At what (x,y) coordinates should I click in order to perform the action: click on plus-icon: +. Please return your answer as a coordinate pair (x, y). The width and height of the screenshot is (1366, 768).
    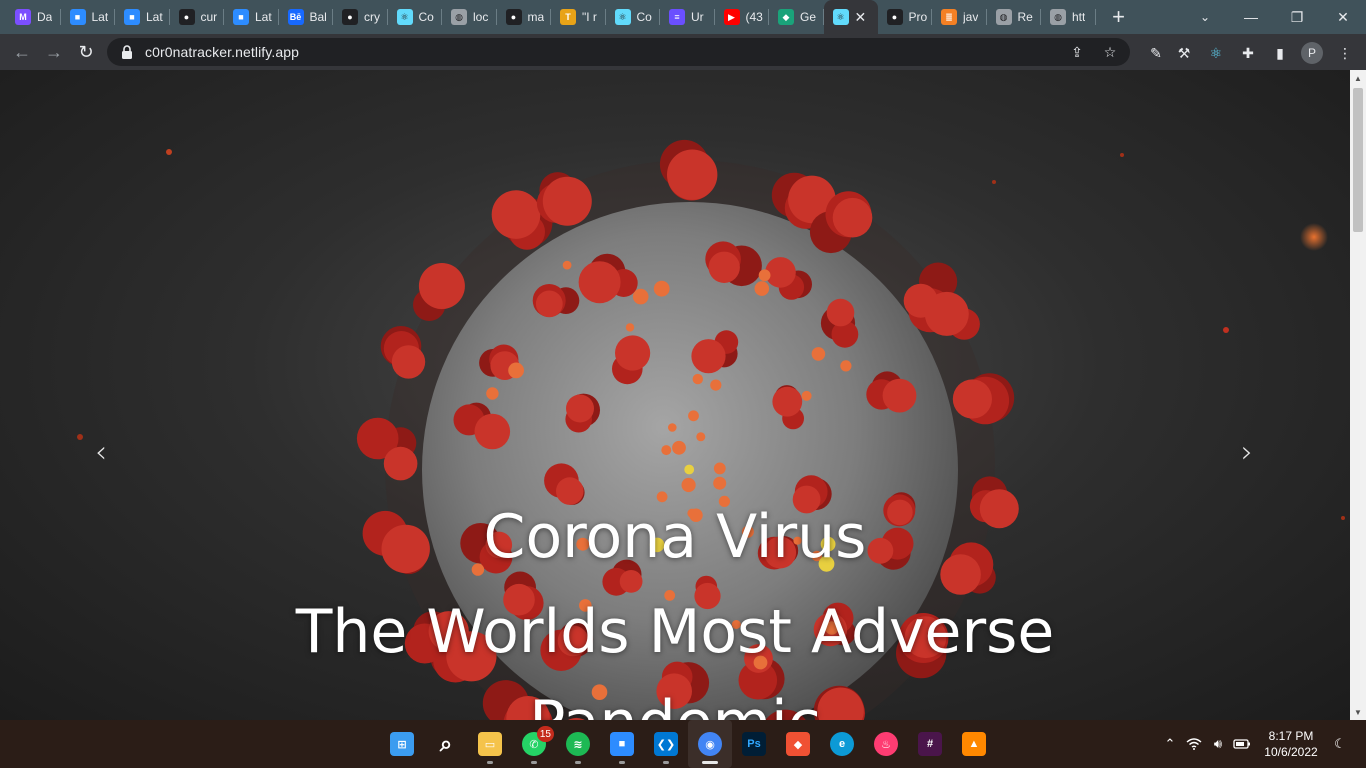
    Looking at the image, I should click on (1118, 16).